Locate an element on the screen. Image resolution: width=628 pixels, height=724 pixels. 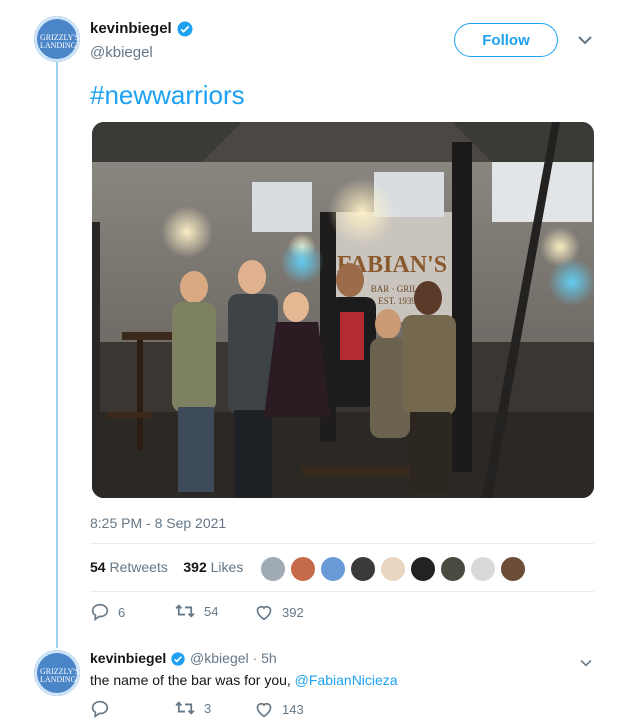
mention-link: @FabianNicieza is located at coordinates (346, 680).